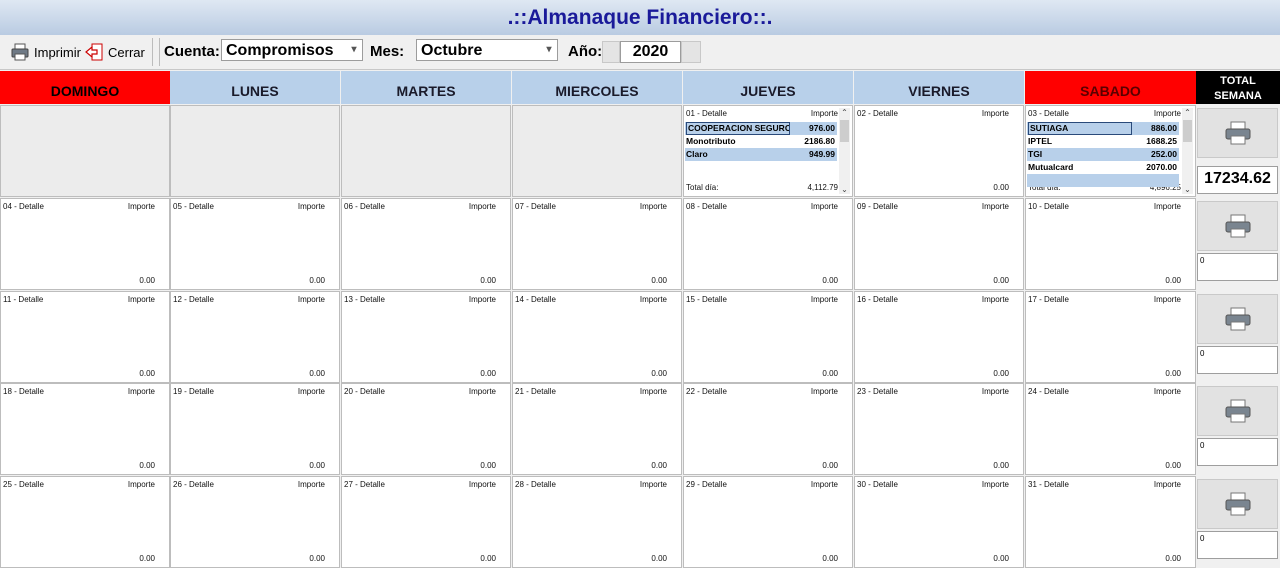 Image resolution: width=1280 pixels, height=568 pixels. What do you see at coordinates (114, 52) in the screenshot?
I see `close-button: Cerrar` at bounding box center [114, 52].